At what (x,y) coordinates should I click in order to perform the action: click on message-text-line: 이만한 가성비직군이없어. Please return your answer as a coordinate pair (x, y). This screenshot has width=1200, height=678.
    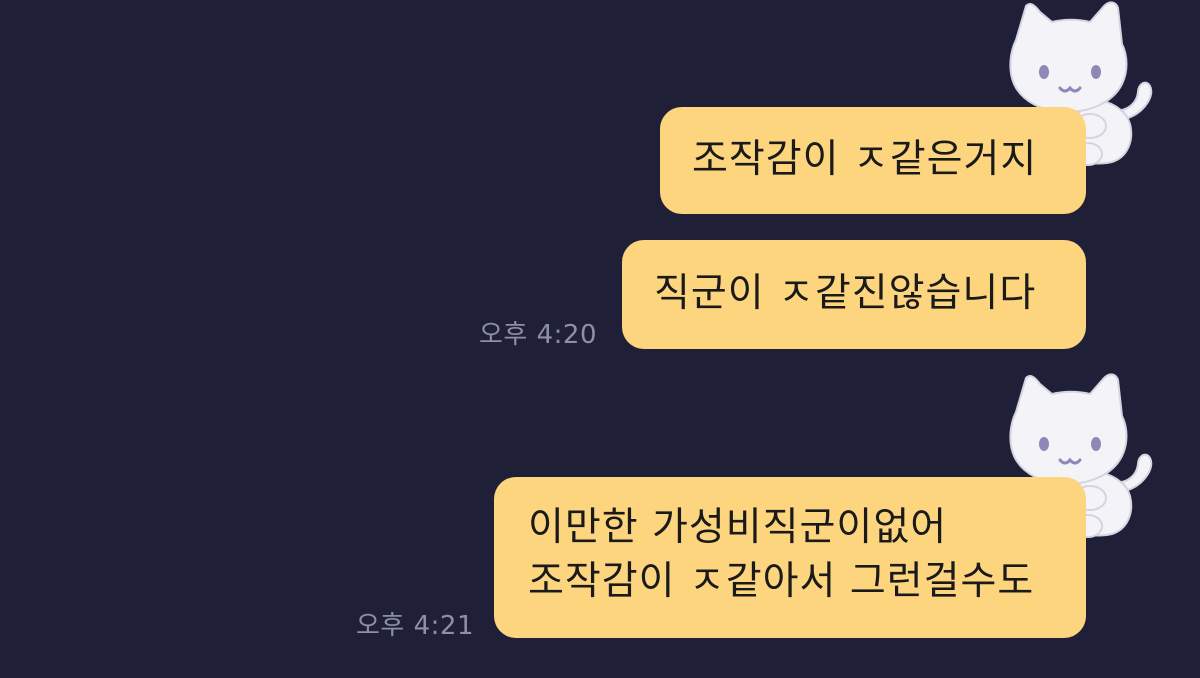
    Looking at the image, I should click on (738, 527).